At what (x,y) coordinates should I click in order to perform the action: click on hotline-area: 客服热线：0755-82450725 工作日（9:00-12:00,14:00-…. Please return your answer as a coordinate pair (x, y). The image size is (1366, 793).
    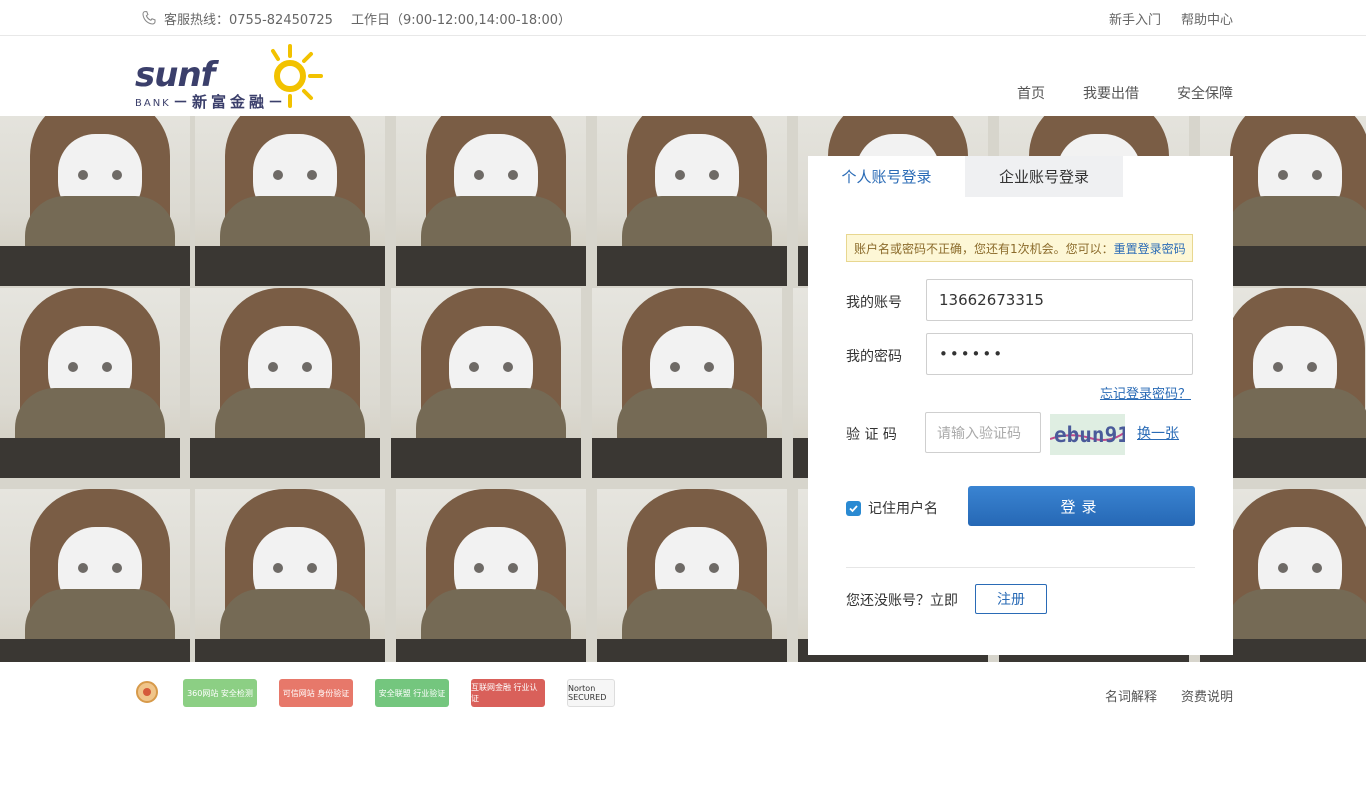
    Looking at the image, I should click on (355, 18).